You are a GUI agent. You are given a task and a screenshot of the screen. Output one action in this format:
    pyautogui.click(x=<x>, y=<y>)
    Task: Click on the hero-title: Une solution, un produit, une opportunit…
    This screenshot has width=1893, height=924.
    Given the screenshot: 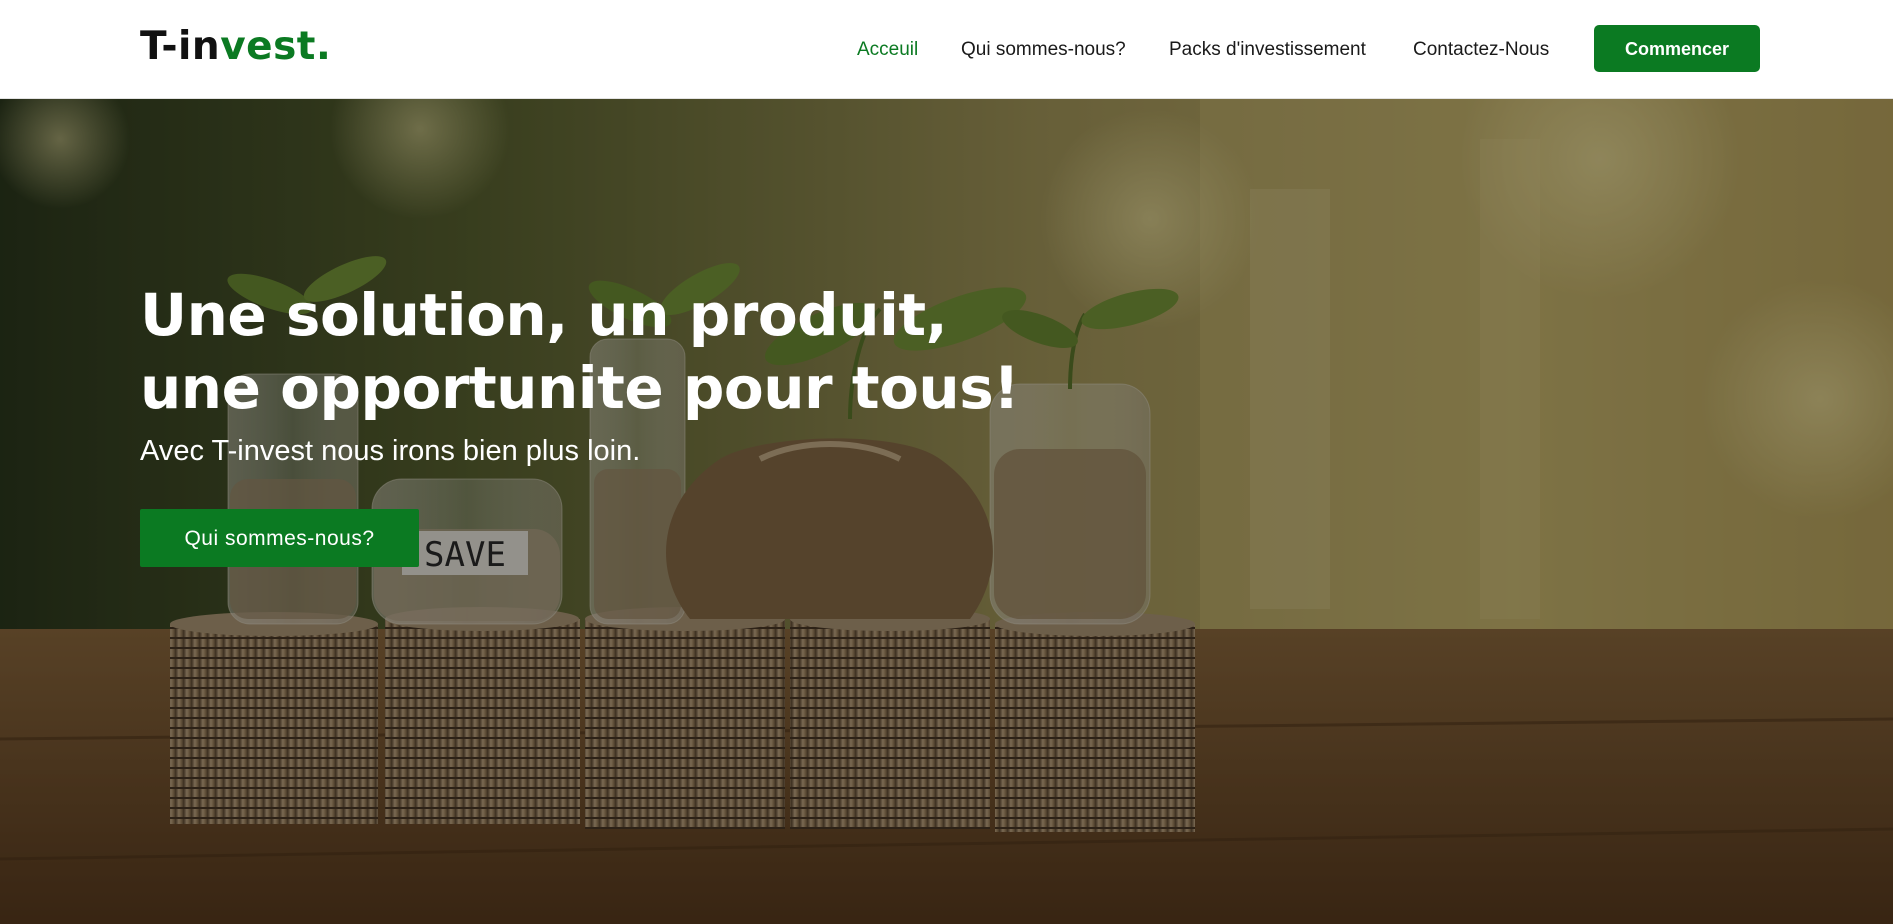 What is the action you would take?
    pyautogui.click(x=580, y=352)
    